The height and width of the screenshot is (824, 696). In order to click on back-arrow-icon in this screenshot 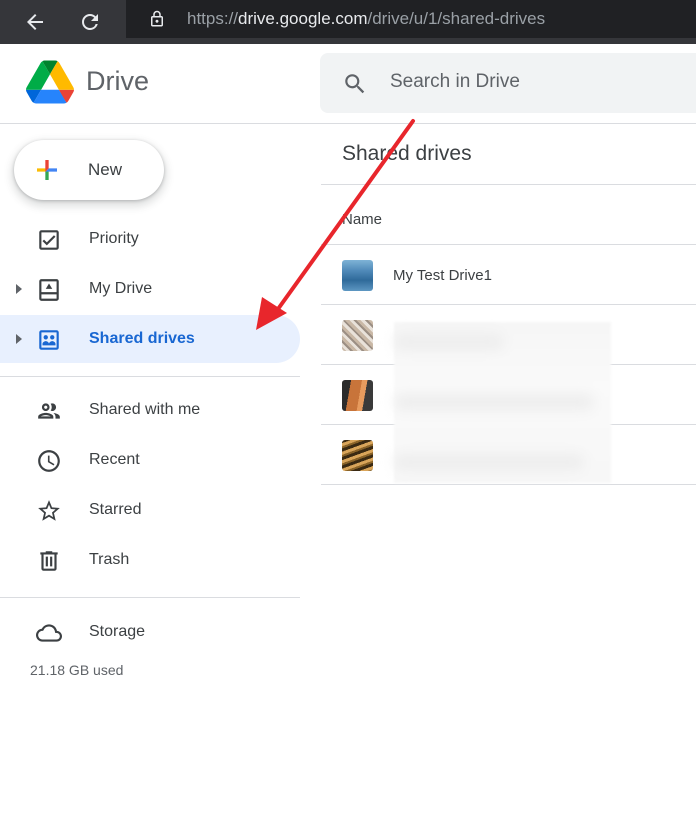, I will do `click(35, 22)`.